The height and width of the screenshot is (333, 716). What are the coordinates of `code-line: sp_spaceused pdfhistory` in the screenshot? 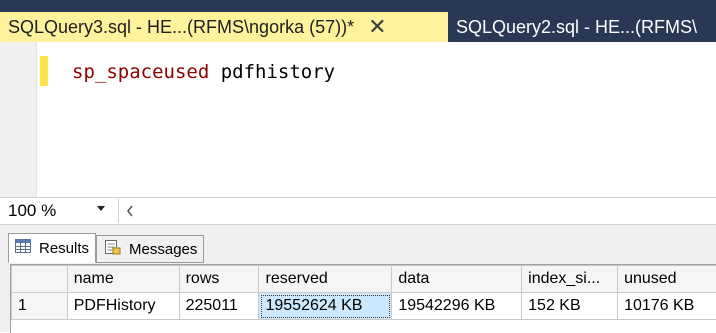 It's located at (203, 72).